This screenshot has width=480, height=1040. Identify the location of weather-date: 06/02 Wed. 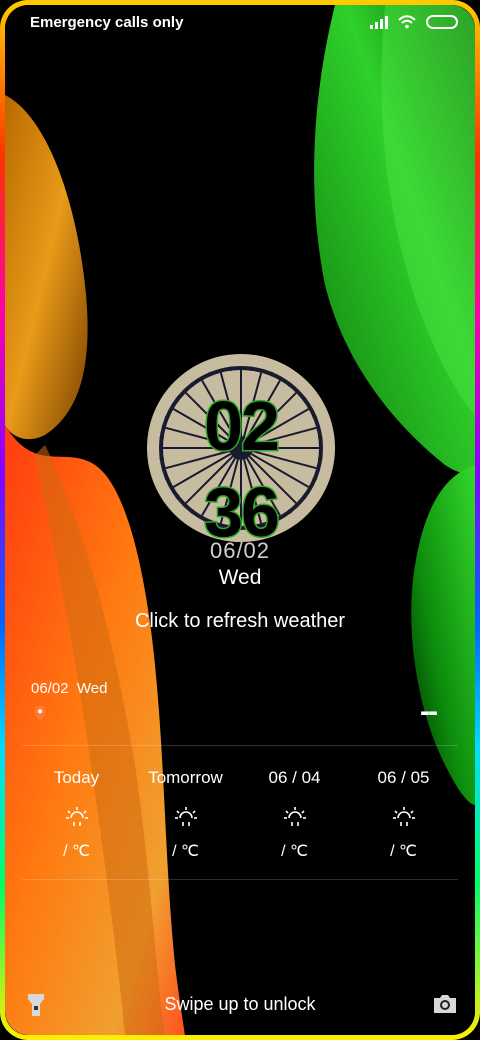
(69, 688).